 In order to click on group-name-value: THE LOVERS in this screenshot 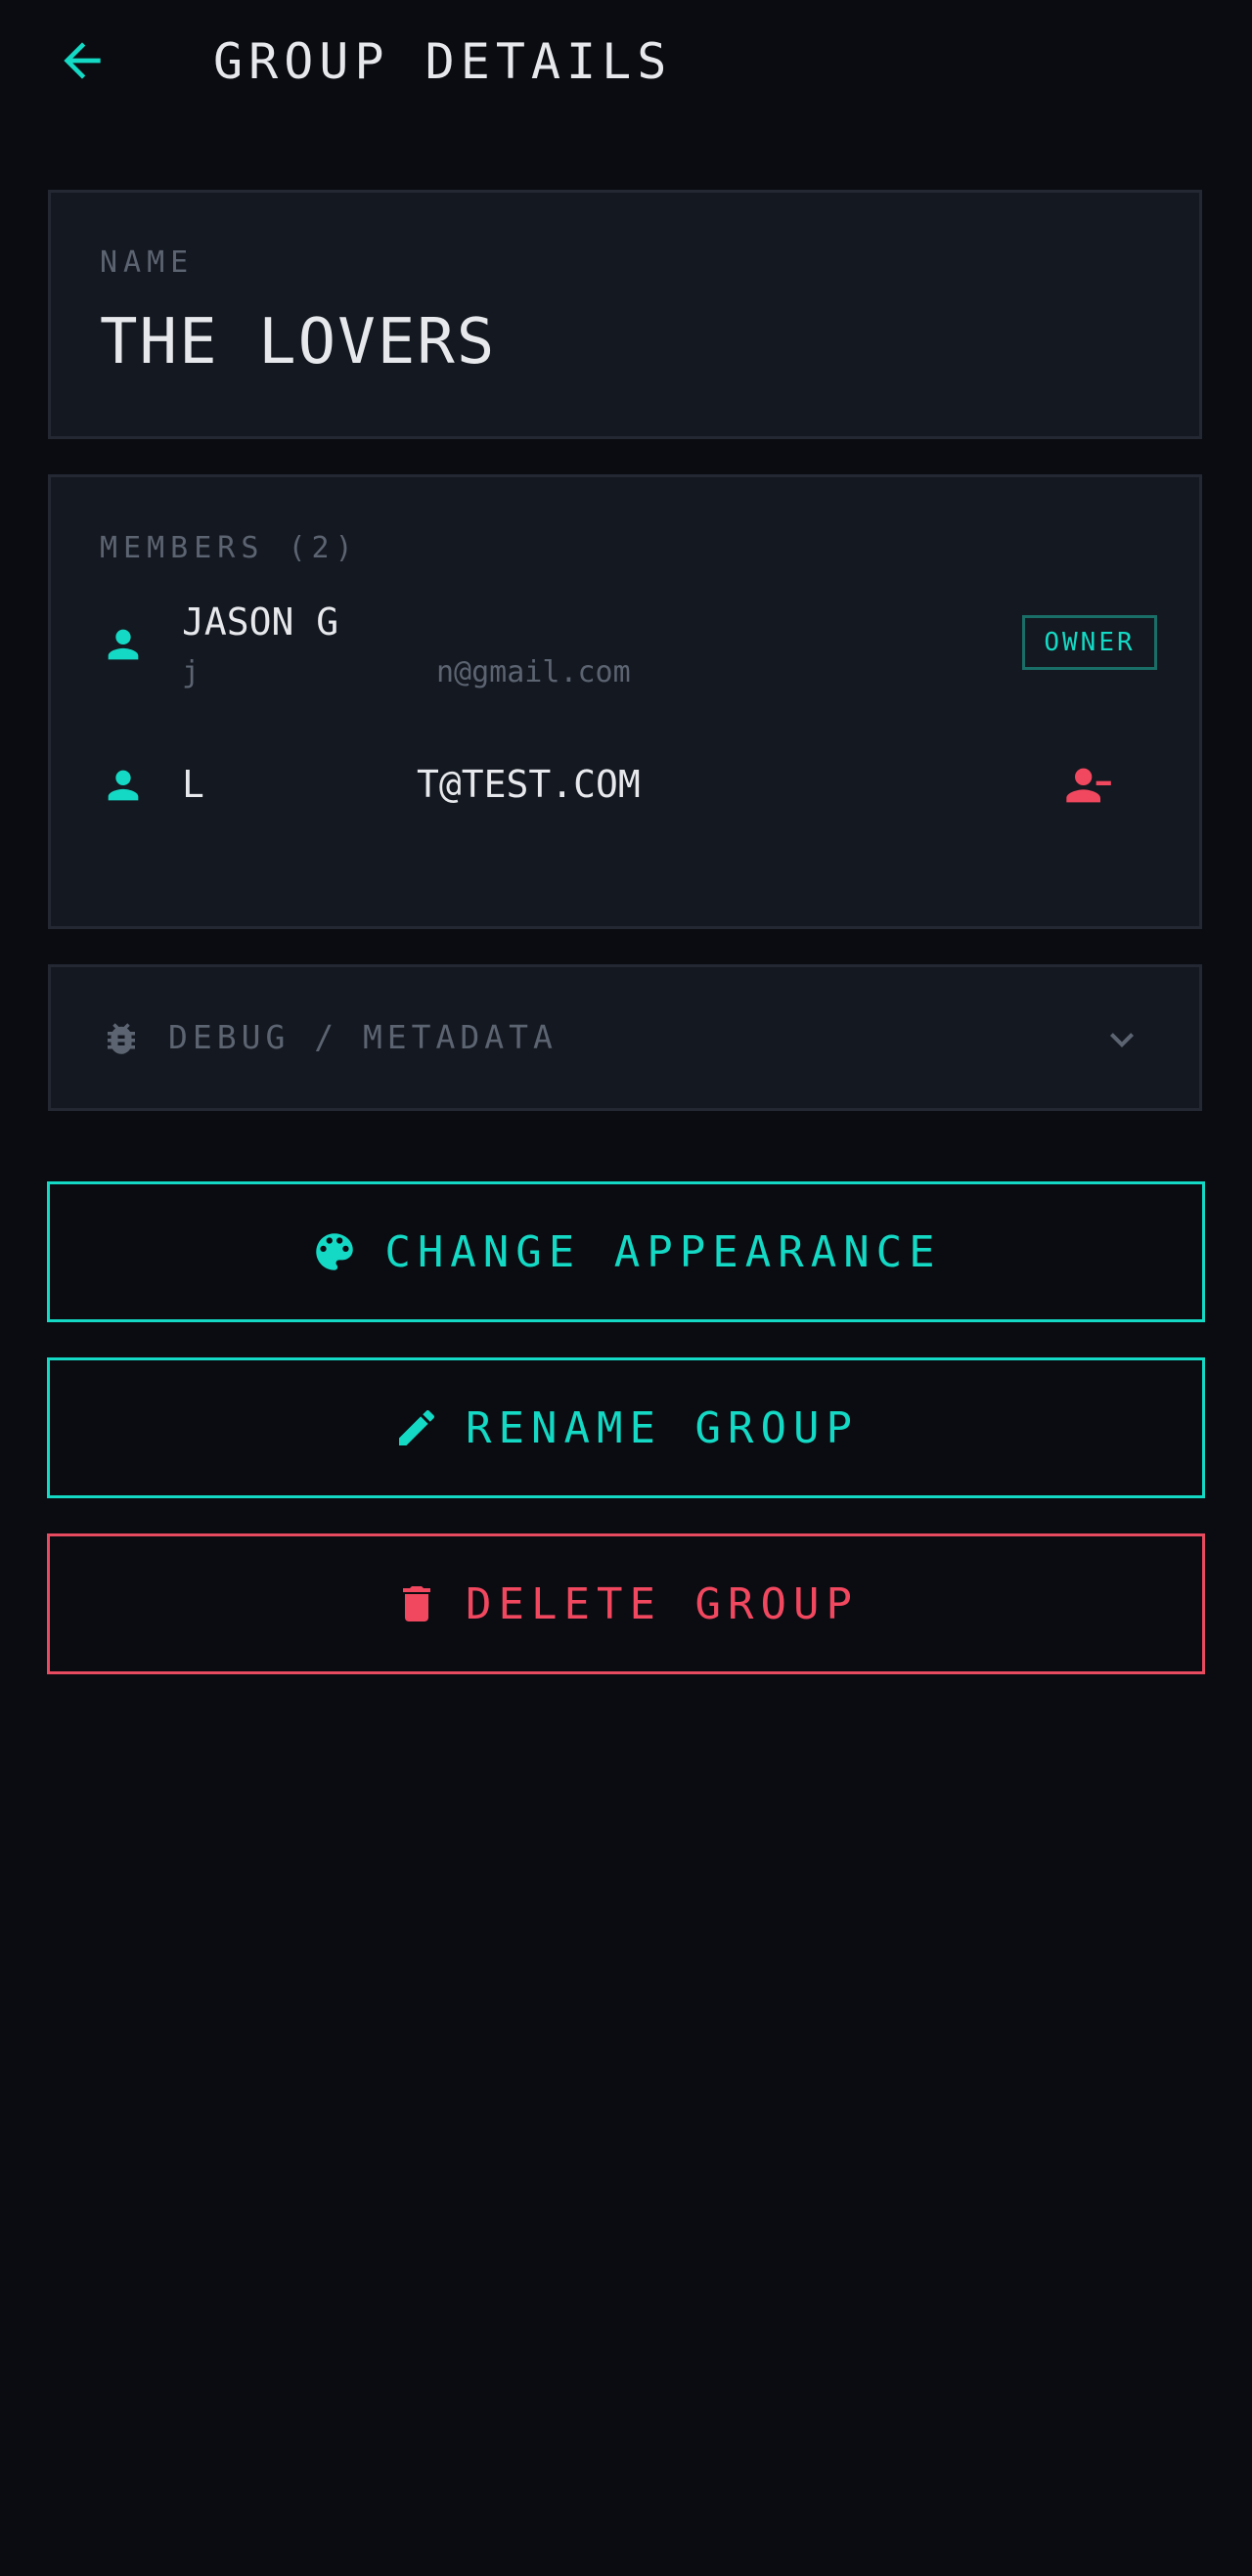, I will do `click(298, 342)`.